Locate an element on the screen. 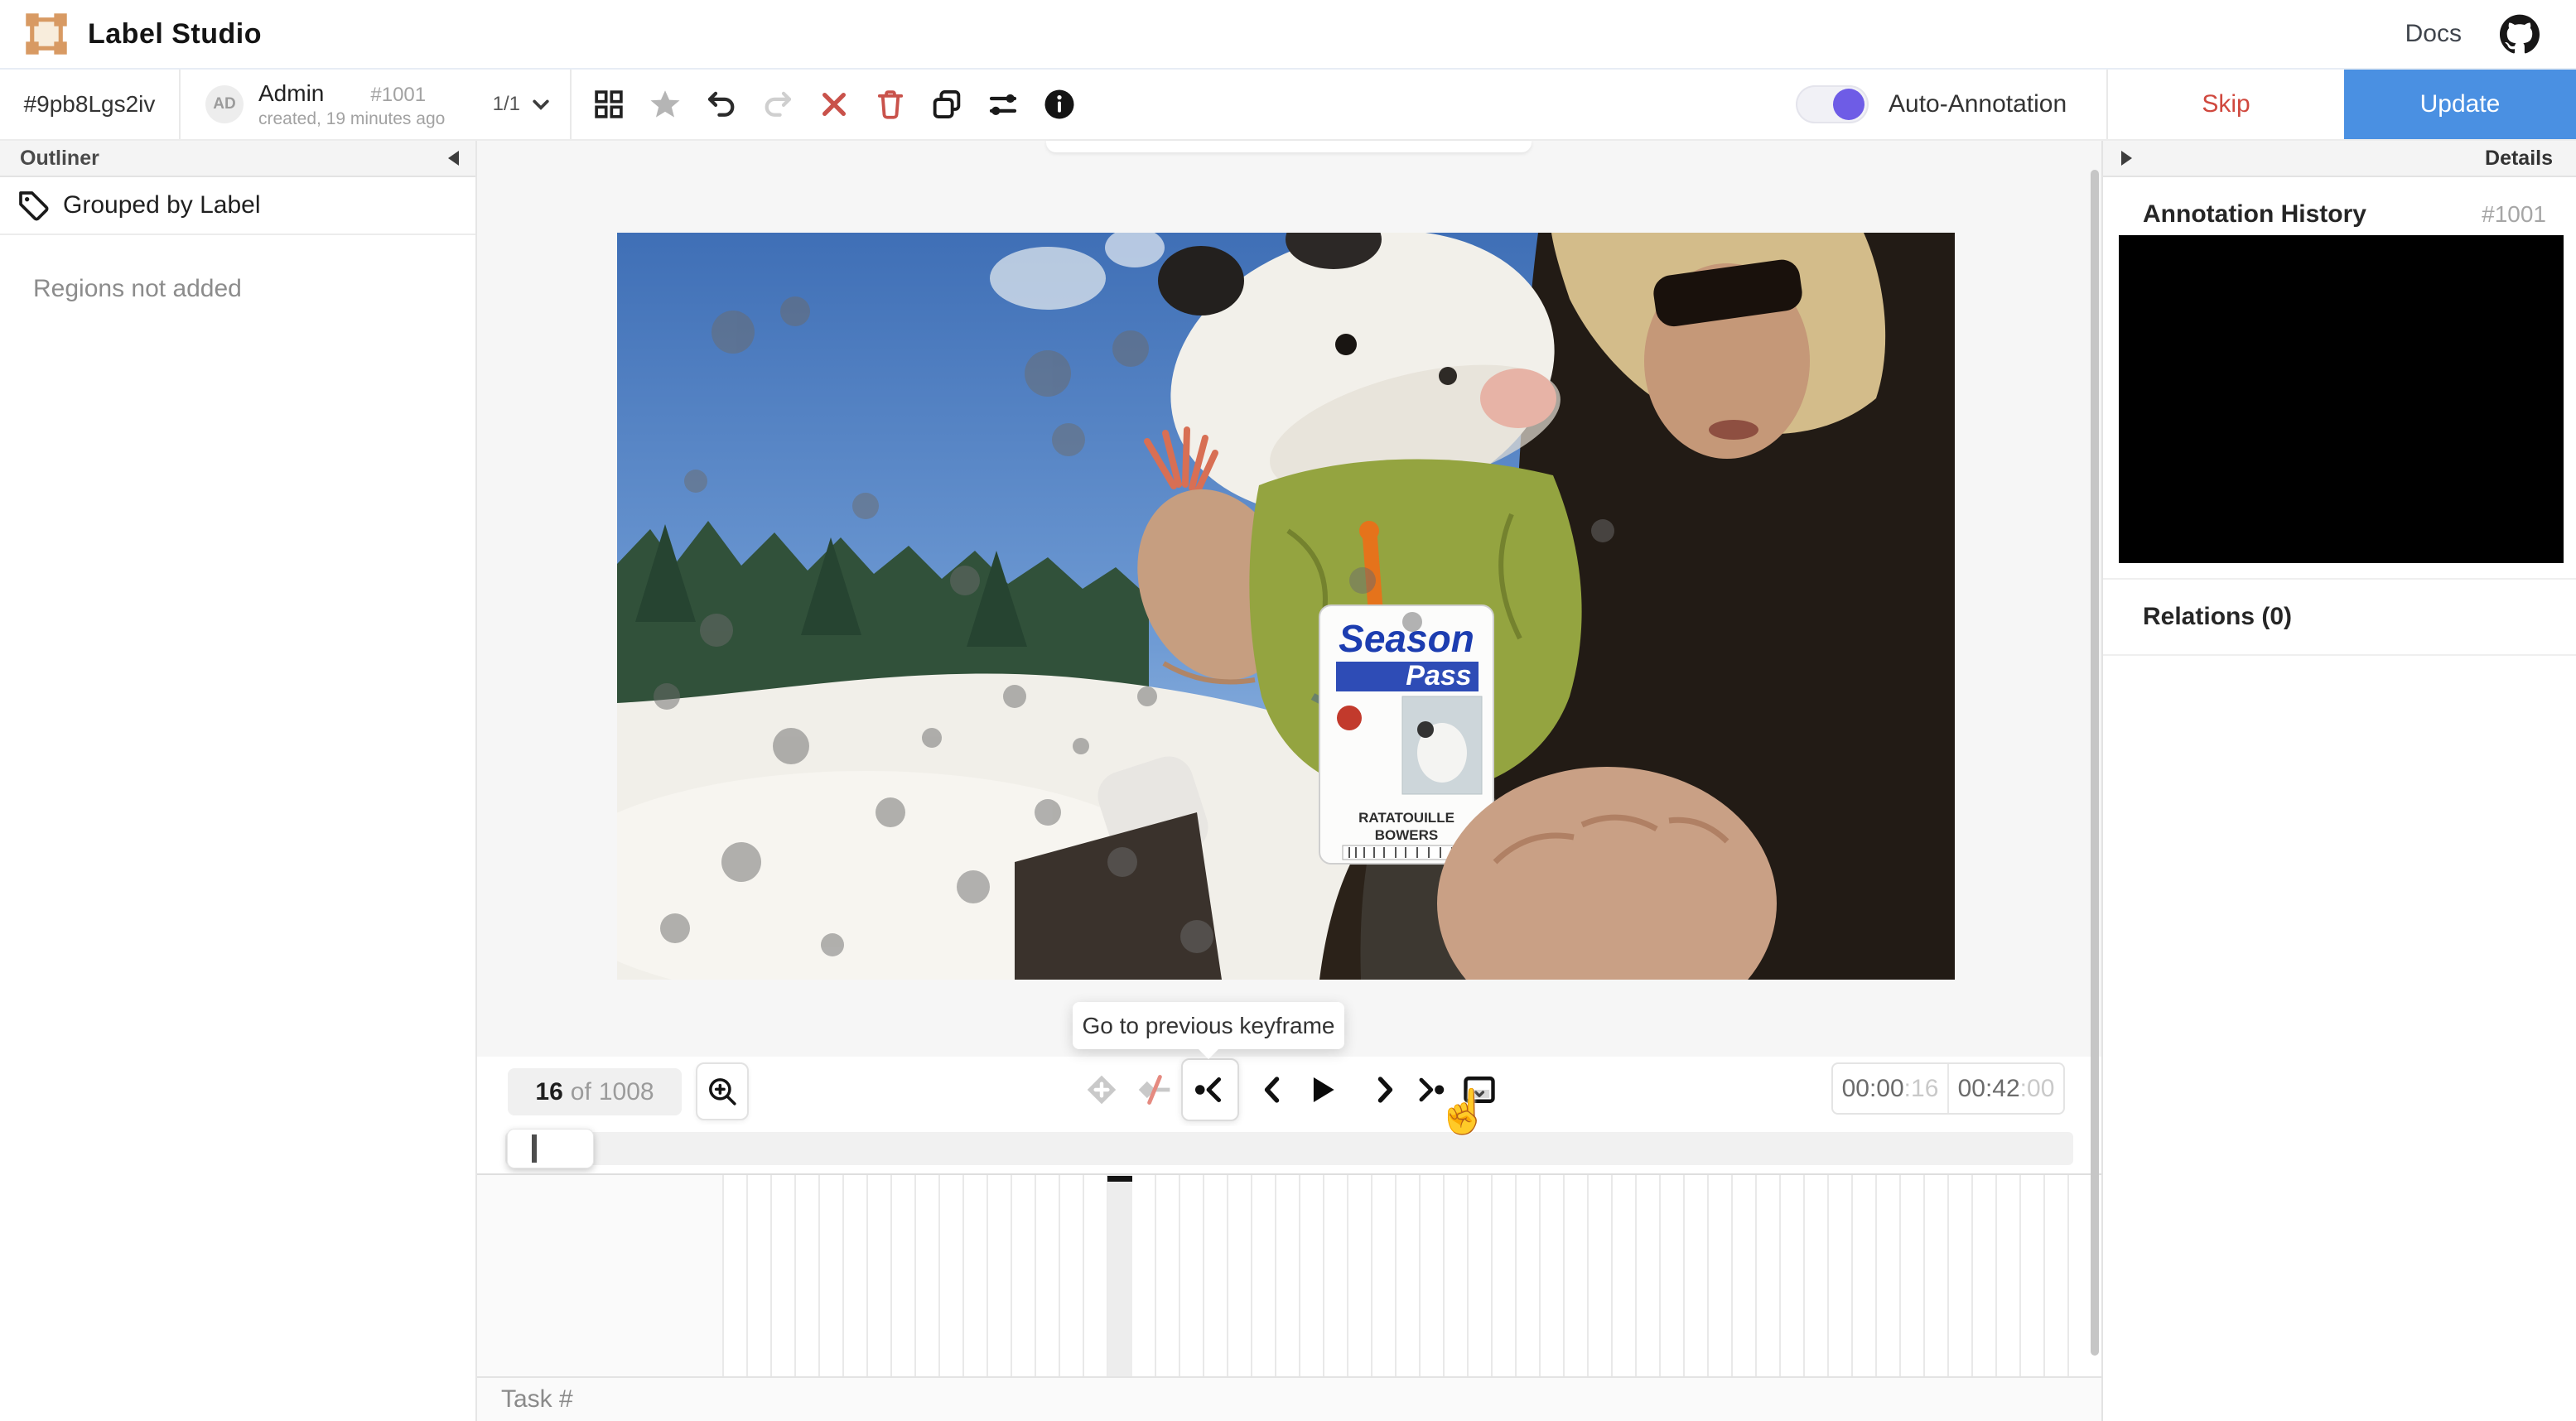  info-icon is located at coordinates (1059, 104).